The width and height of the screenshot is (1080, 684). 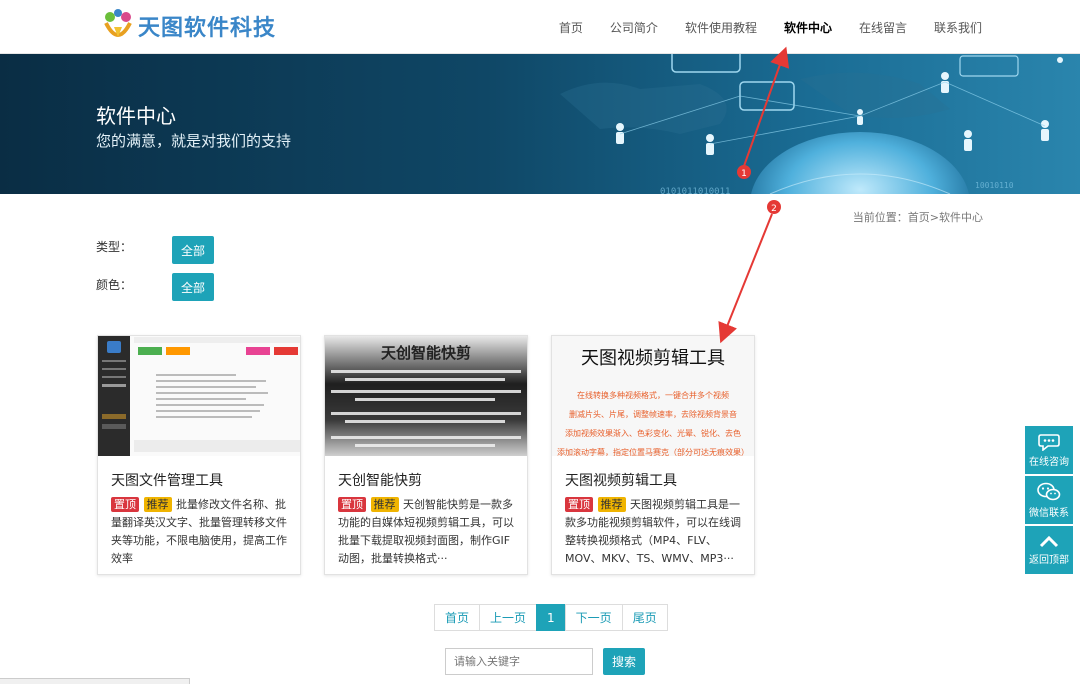 What do you see at coordinates (1049, 560) in the screenshot?
I see `back-to-top-label: 返回顶部` at bounding box center [1049, 560].